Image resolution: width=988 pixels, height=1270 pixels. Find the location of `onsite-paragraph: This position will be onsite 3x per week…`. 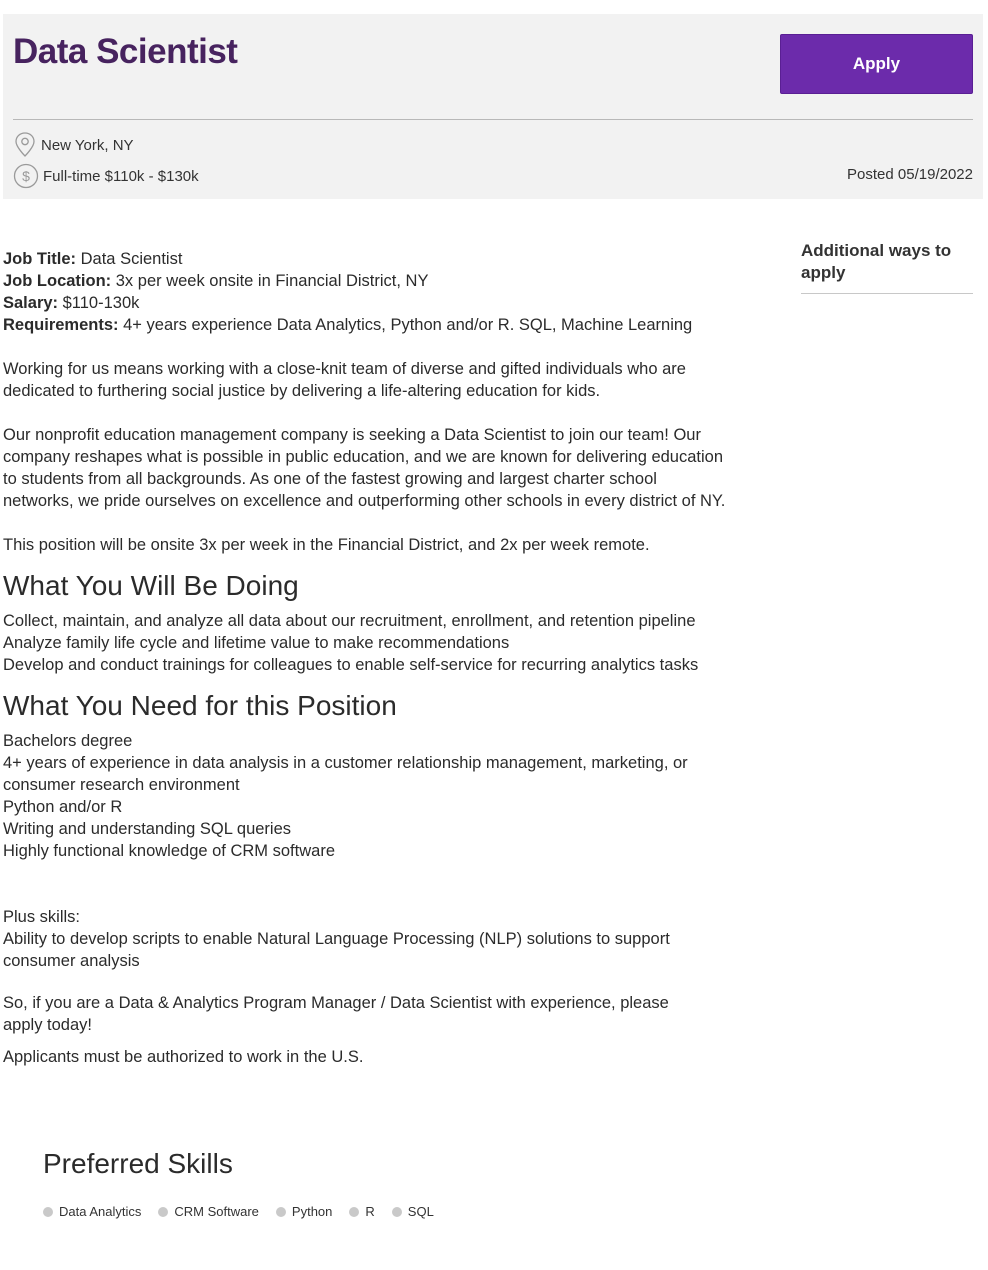

onsite-paragraph: This position will be onsite 3x per week… is located at coordinates (326, 545).